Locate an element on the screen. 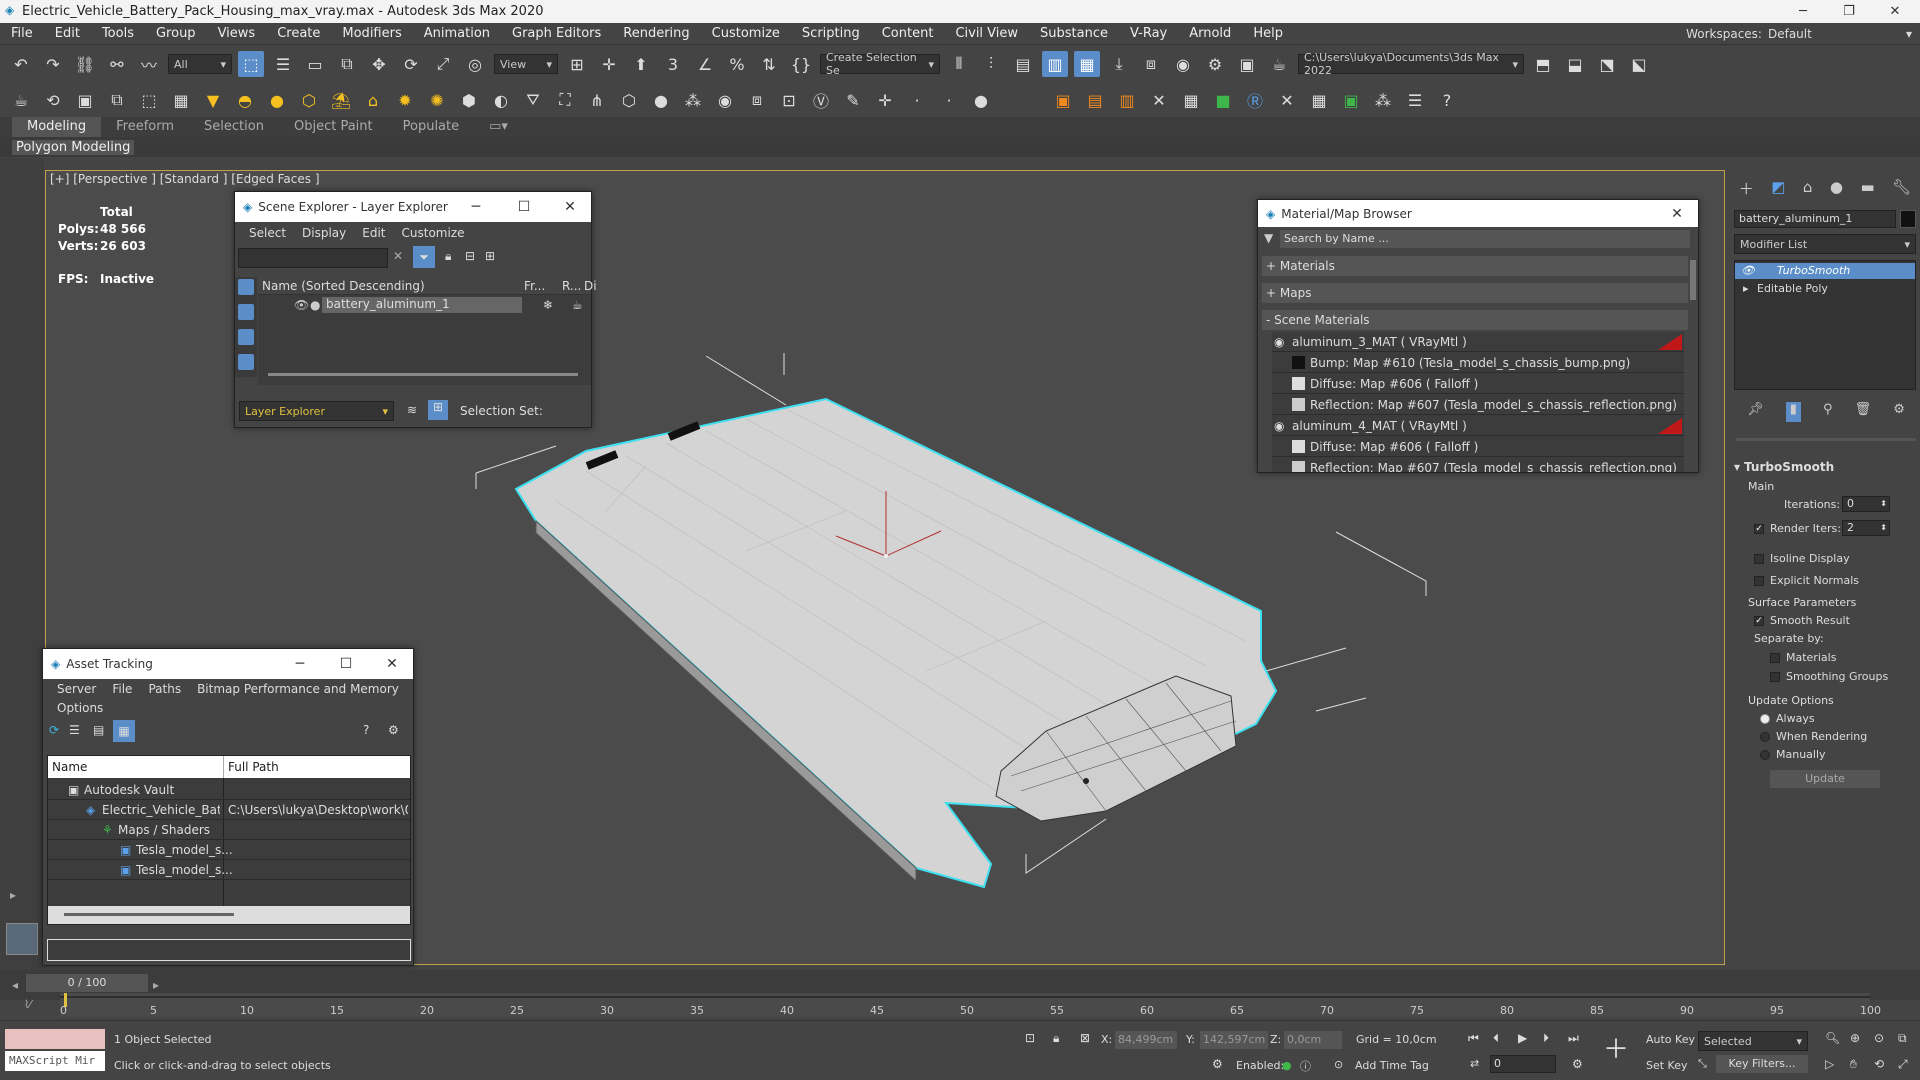 This screenshot has height=1080, width=1920. render-frame-icon: ▣ is located at coordinates (1247, 64).